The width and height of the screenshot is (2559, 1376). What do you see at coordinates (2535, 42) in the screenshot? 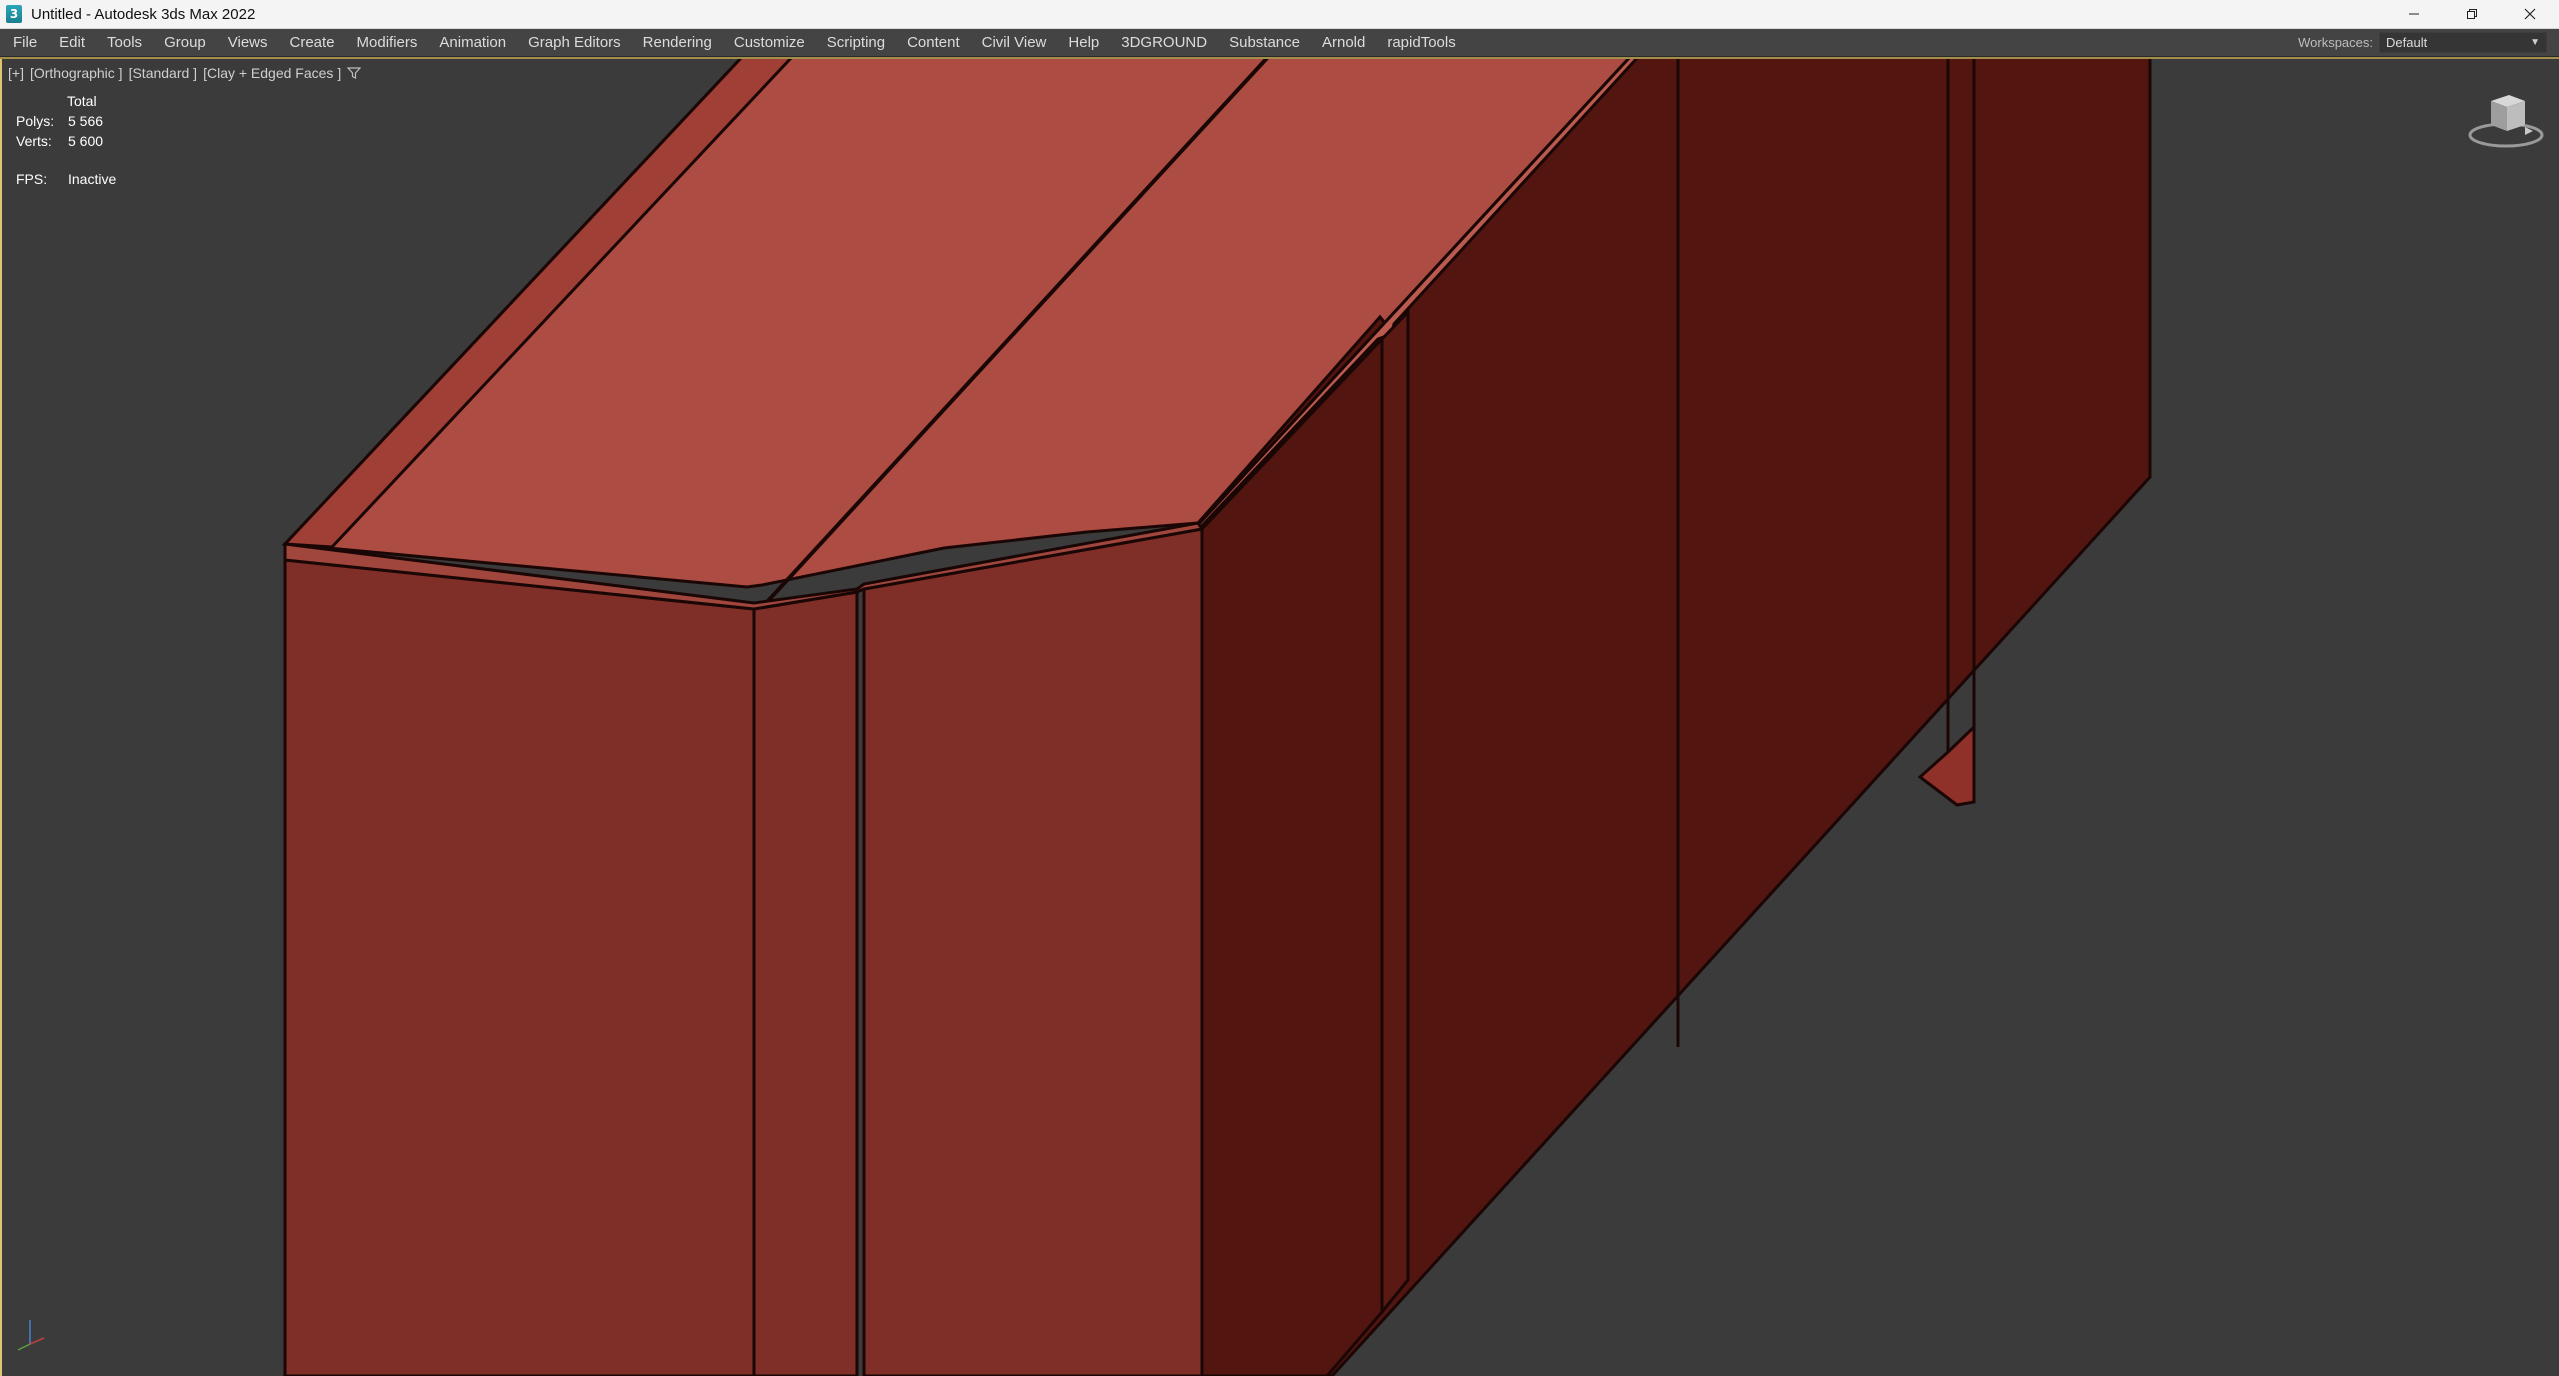
I see `chevron-down-icon: ▼` at bounding box center [2535, 42].